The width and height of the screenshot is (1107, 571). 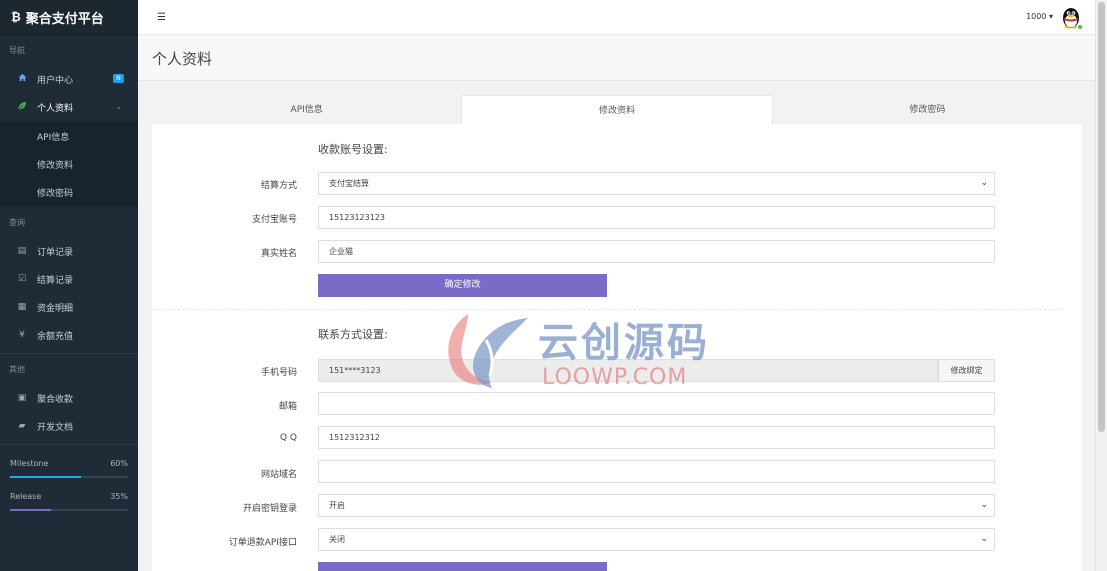 I want to click on sidebar-item-profile: 个人资料 ⌄, so click(x=69, y=107).